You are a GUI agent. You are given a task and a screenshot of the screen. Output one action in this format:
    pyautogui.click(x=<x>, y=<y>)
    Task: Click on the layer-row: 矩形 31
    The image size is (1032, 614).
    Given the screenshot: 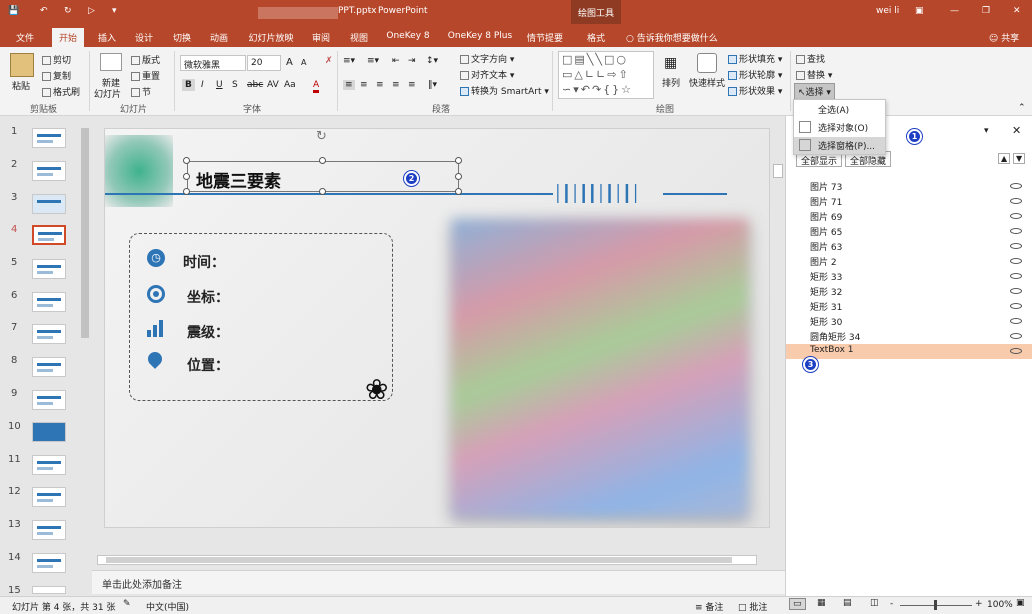 What is the action you would take?
    pyautogui.click(x=909, y=306)
    